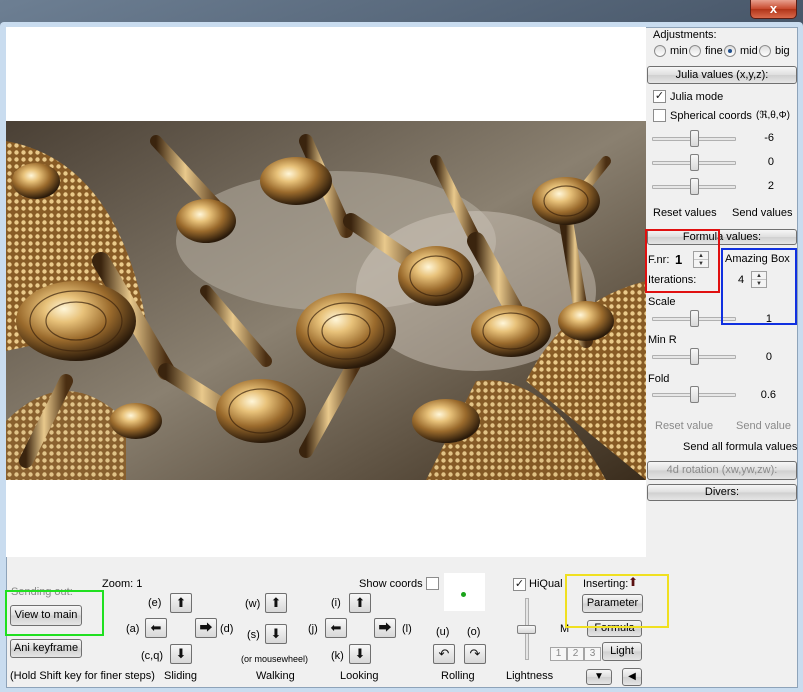 The height and width of the screenshot is (692, 803). I want to click on show-coords-checkbox, so click(432, 583).